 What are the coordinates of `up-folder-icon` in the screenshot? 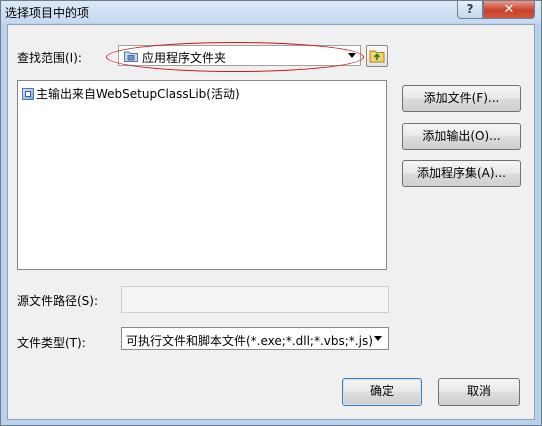 It's located at (377, 56).